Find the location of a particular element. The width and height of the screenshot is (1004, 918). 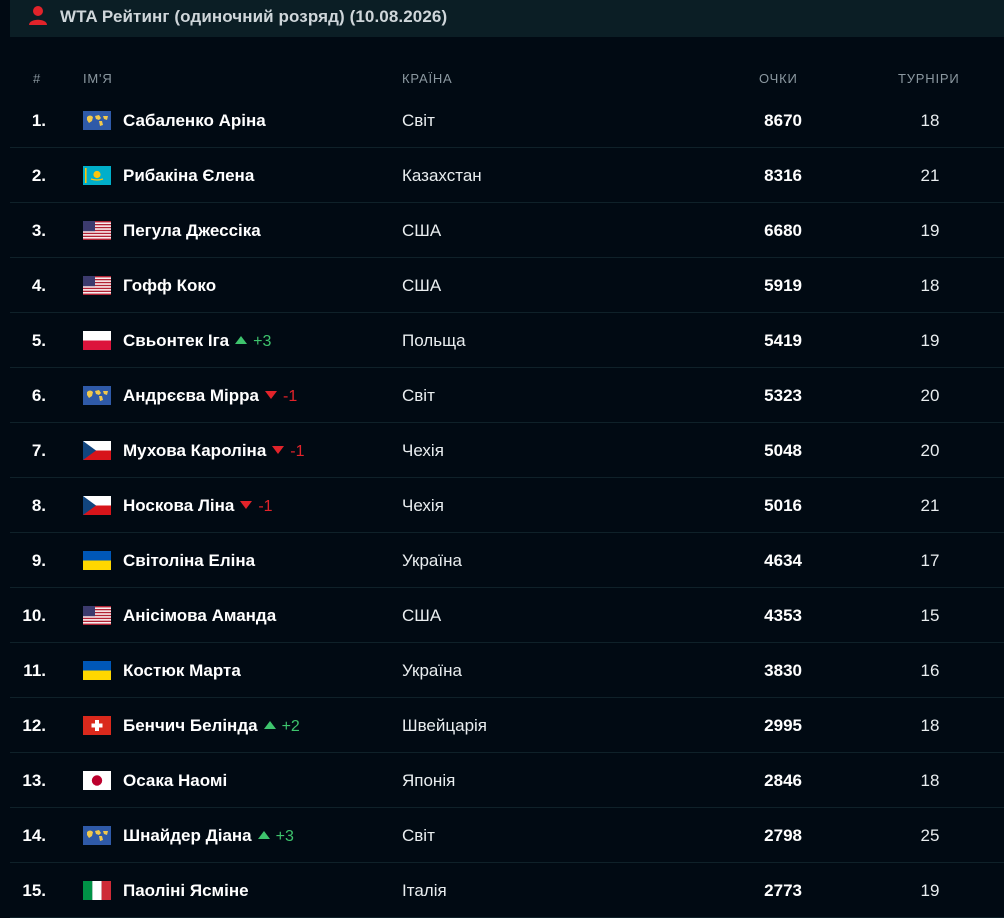

player-name-link: Рибакіна Єлена is located at coordinates (188, 175).